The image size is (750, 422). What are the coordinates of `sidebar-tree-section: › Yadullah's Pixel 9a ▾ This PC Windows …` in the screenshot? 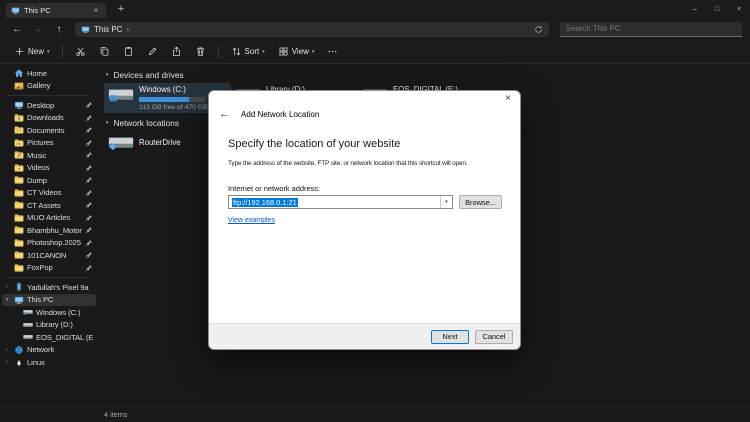 It's located at (49, 325).